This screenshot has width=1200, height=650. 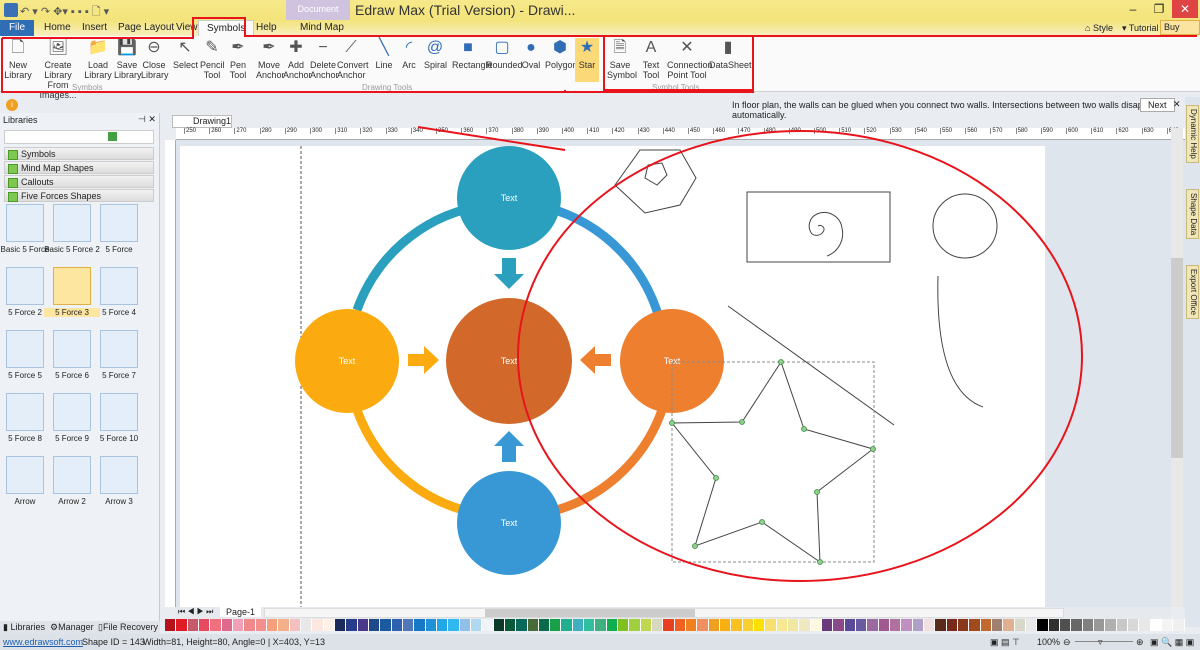 What do you see at coordinates (509, 446) in the screenshot?
I see `arrow-up-shape` at bounding box center [509, 446].